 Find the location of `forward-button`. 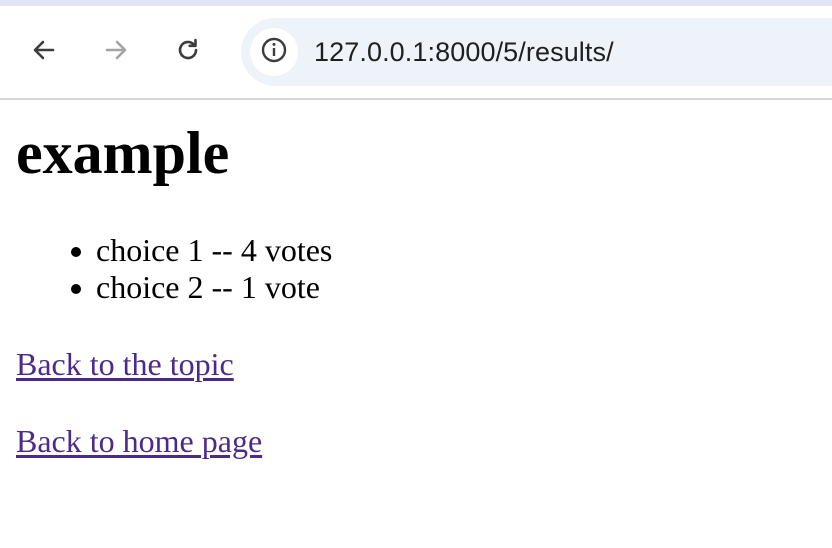

forward-button is located at coordinates (116, 50).